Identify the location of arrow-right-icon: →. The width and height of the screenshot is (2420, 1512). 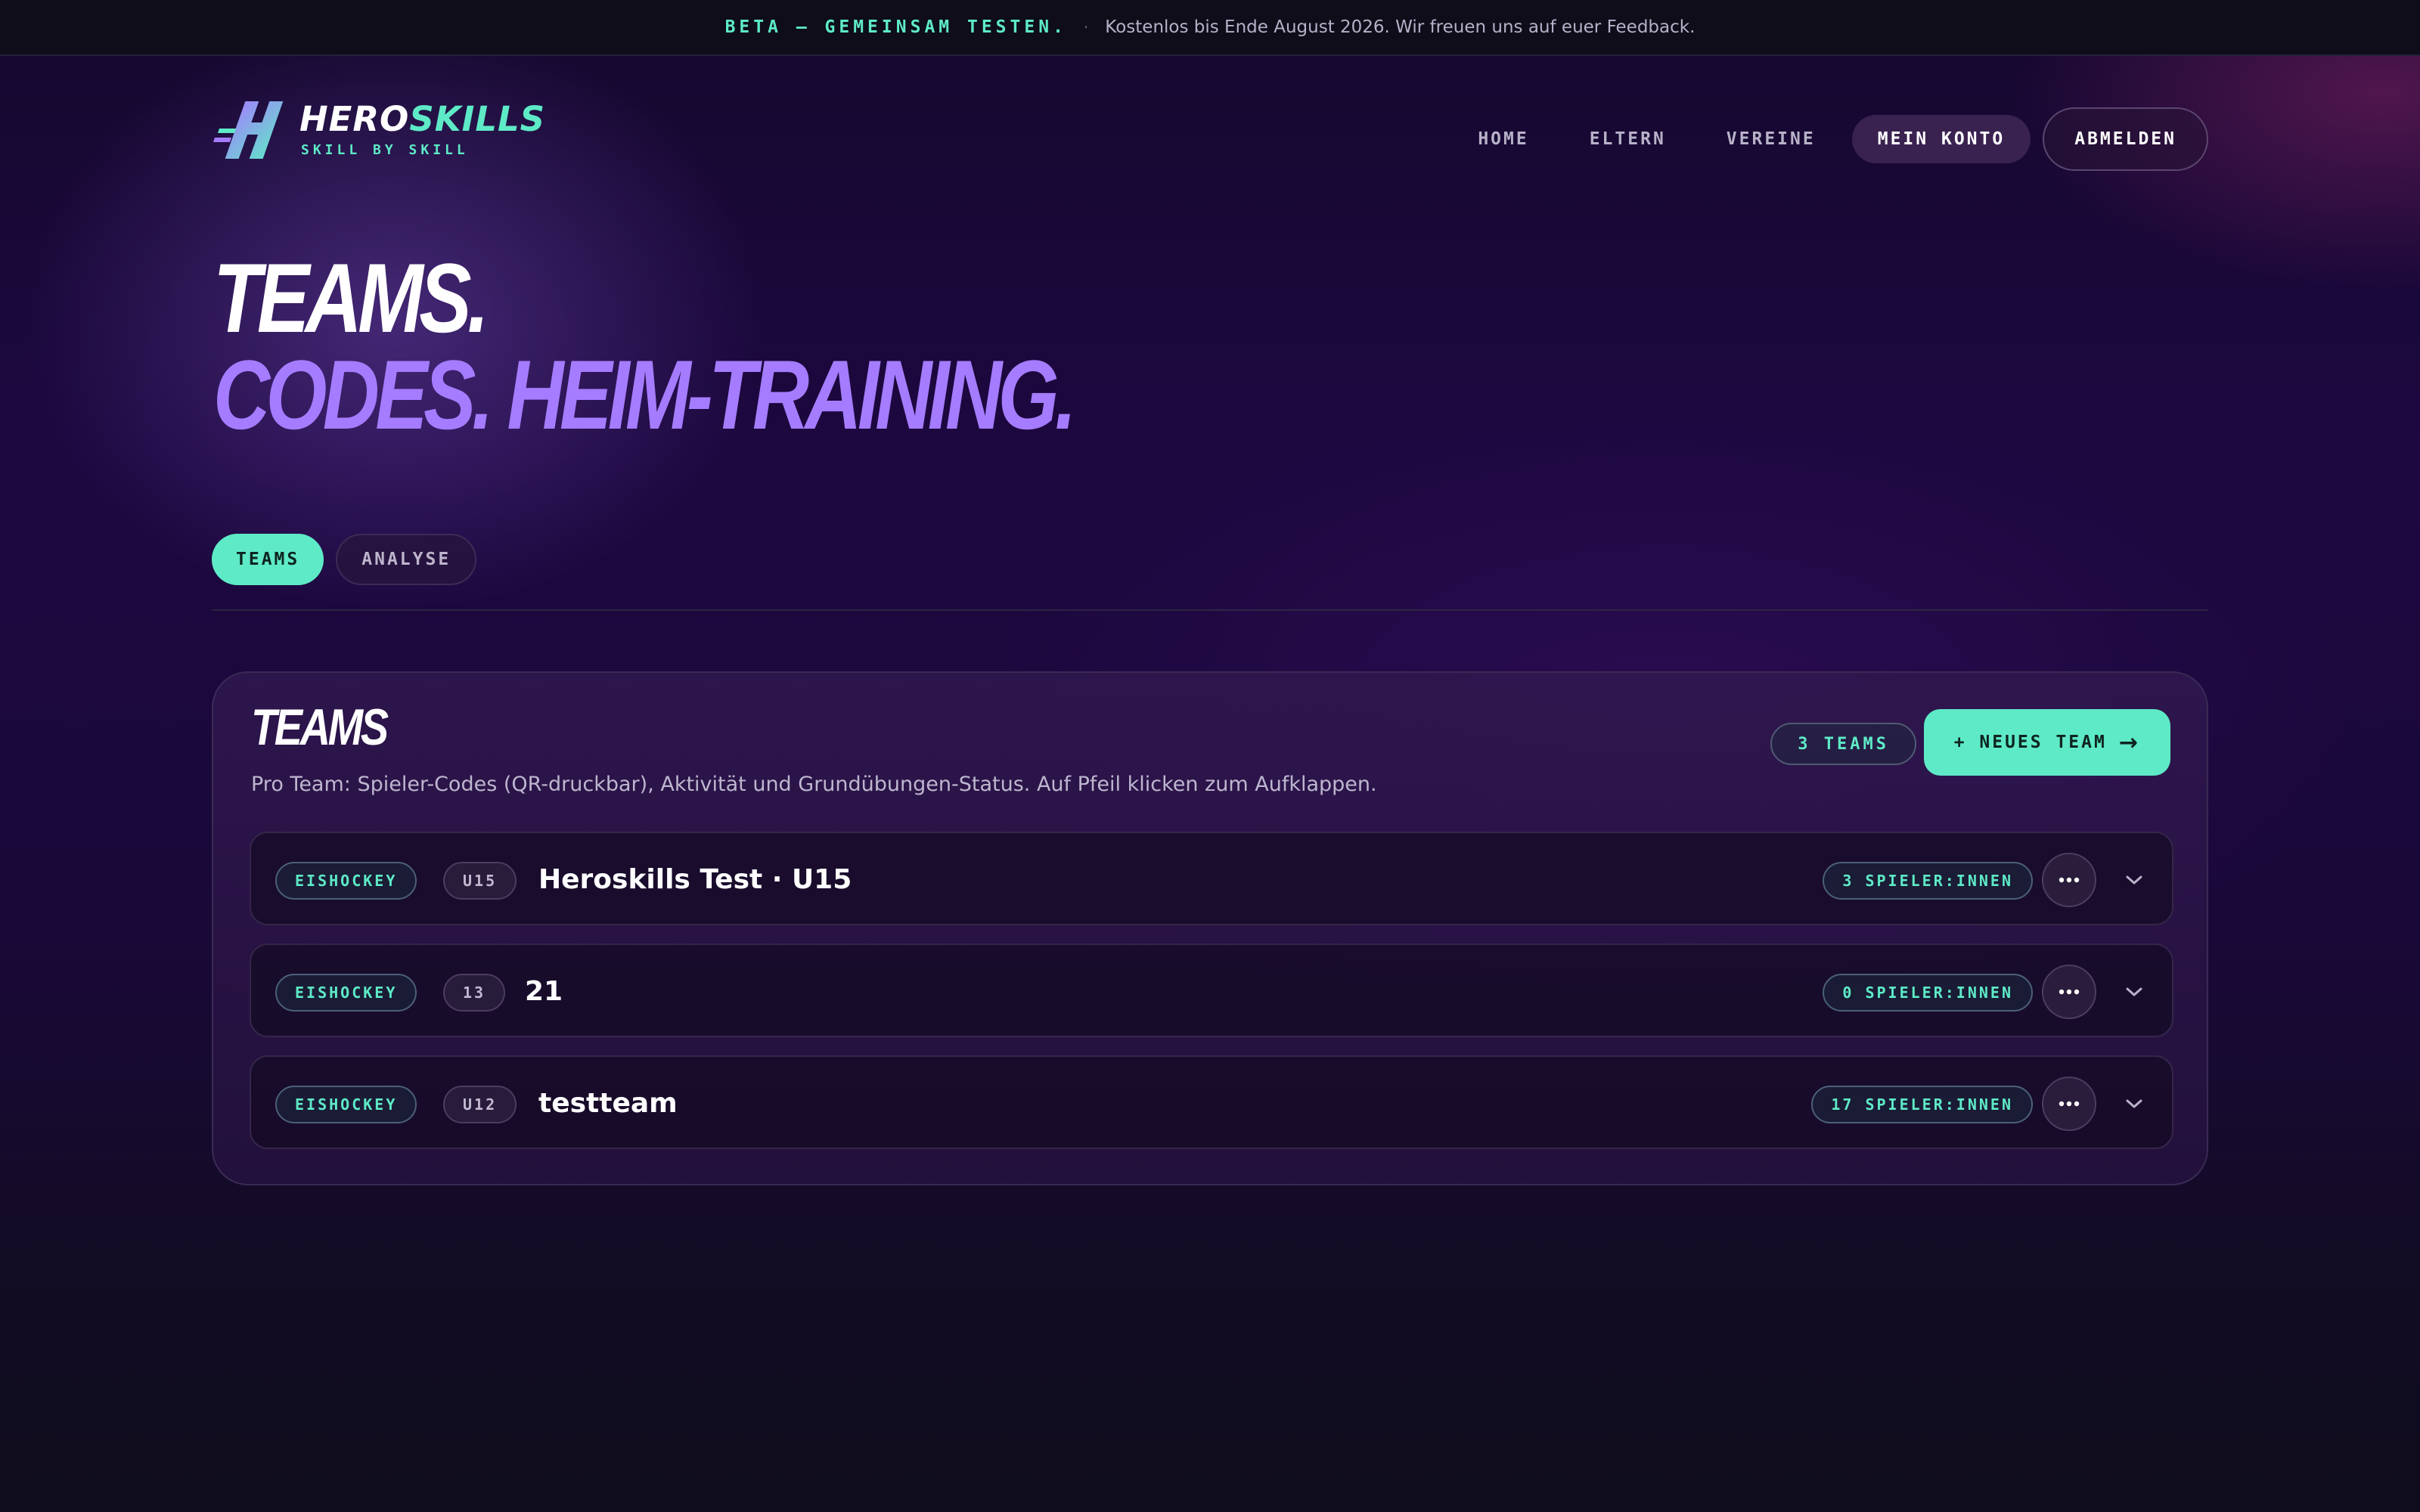
(2129, 743).